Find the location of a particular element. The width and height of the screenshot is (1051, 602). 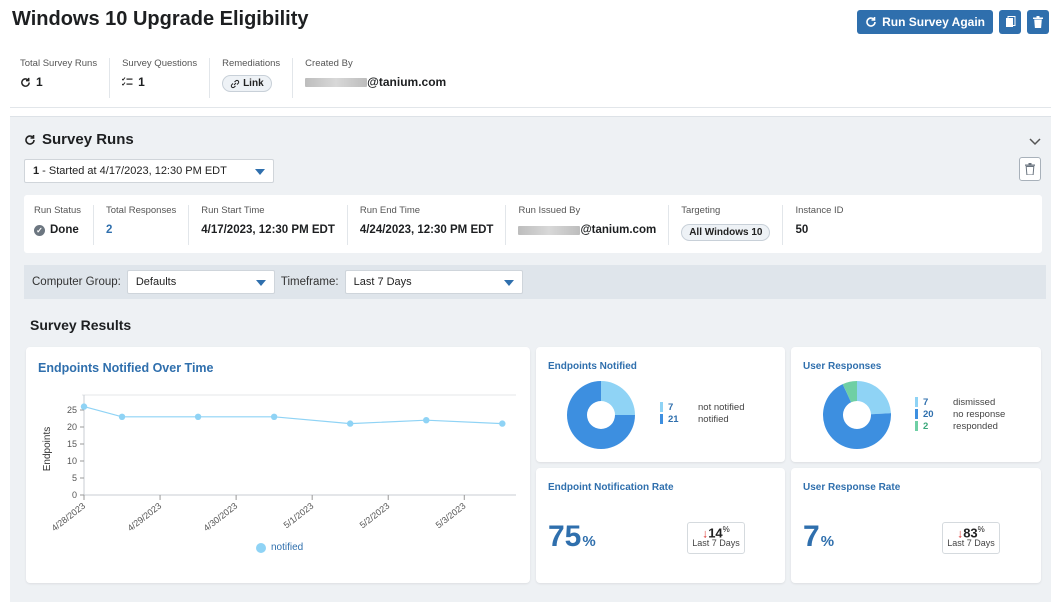

meta-value: Link is located at coordinates (251, 83).